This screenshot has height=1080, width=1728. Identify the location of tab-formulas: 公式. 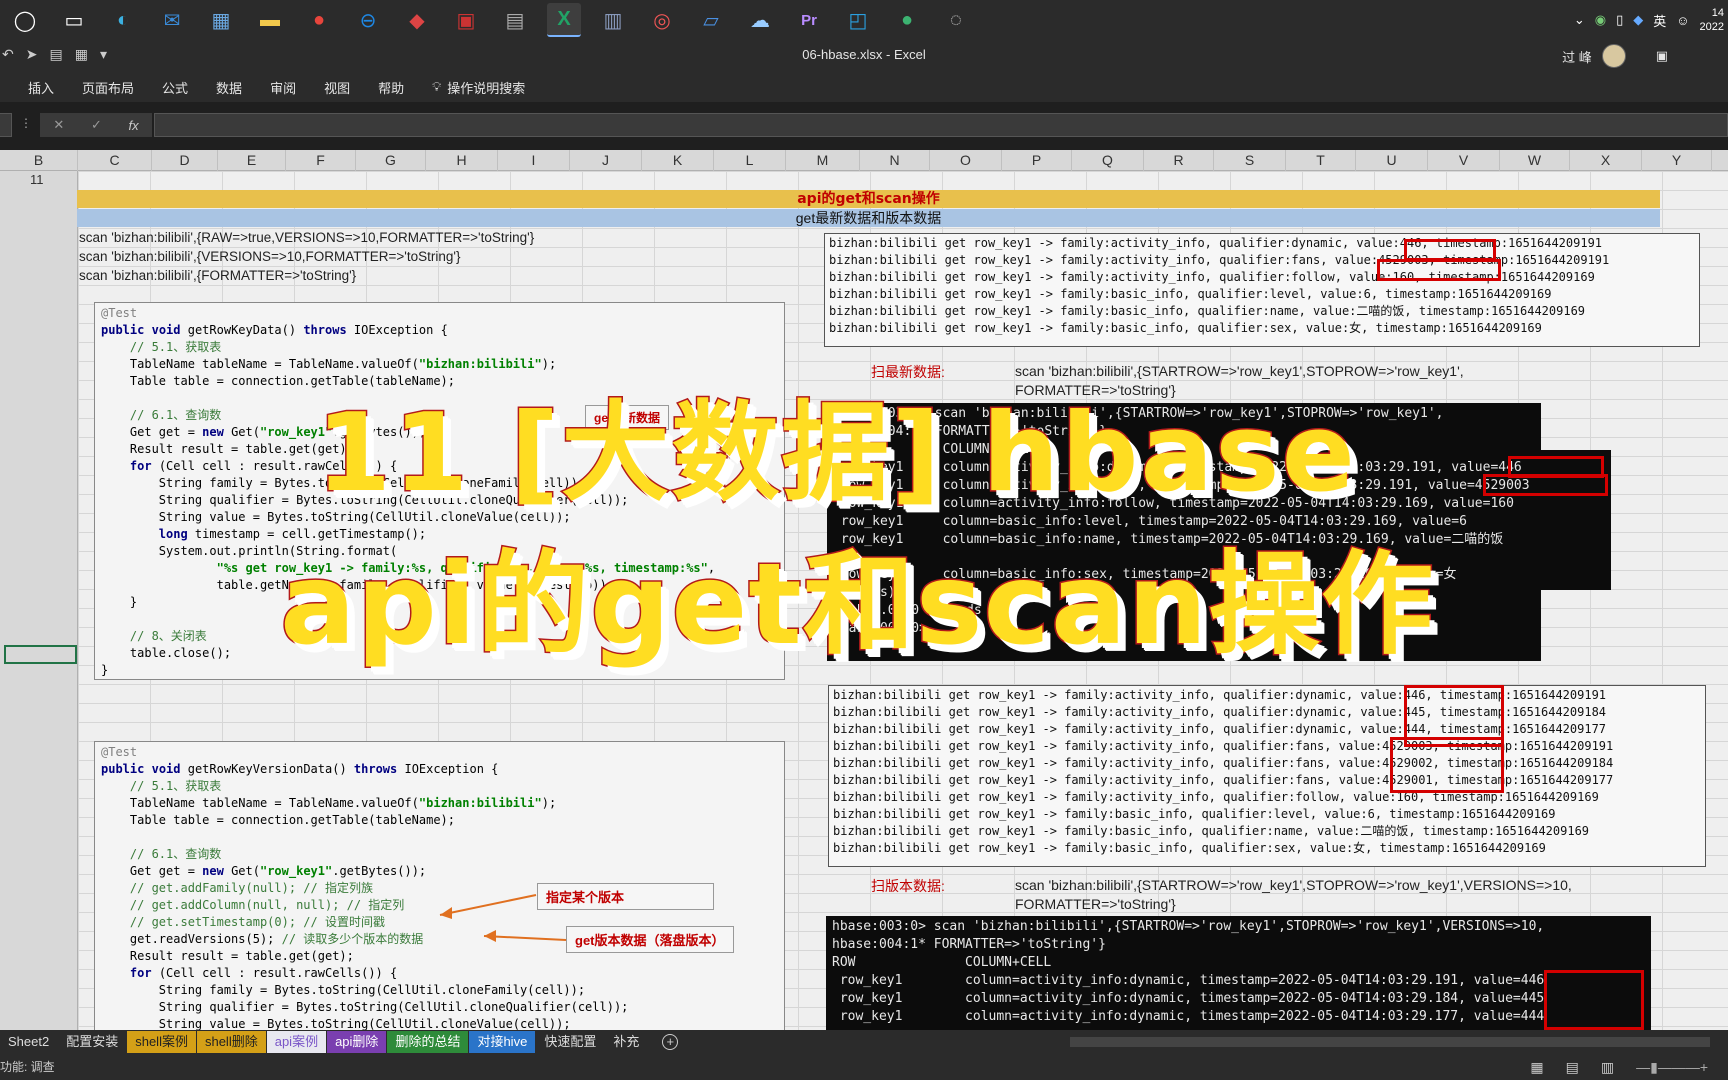
(175, 87).